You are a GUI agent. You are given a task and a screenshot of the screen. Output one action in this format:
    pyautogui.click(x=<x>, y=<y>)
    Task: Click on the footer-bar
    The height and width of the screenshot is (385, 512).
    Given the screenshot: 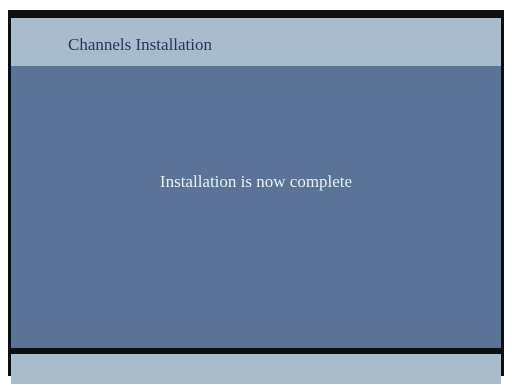 What is the action you would take?
    pyautogui.click(x=256, y=369)
    